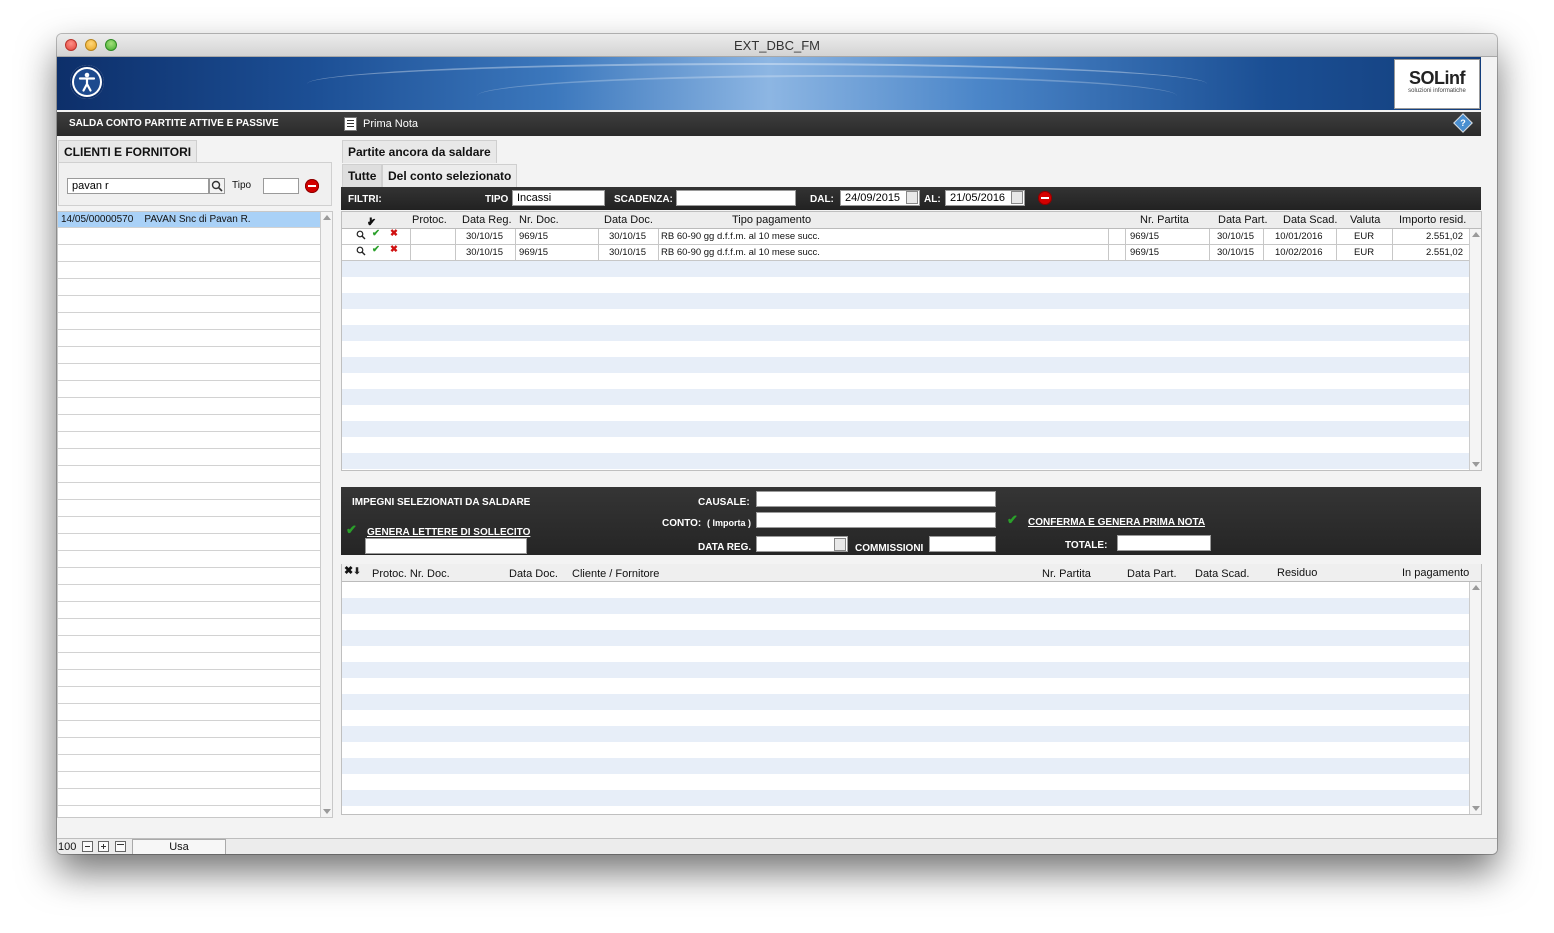  Describe the element at coordinates (487, 220) in the screenshot. I see `col-data-reg: Data Reg.` at that location.